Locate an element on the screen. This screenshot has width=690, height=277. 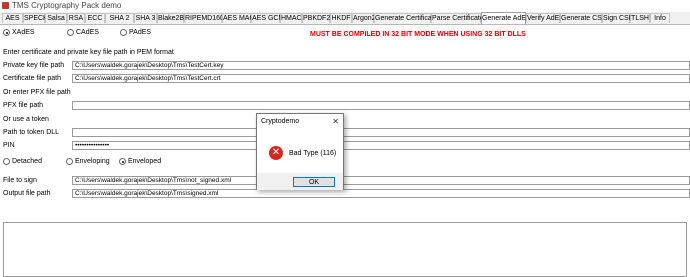
tab-sha2: SHA 2 is located at coordinates (119, 18).